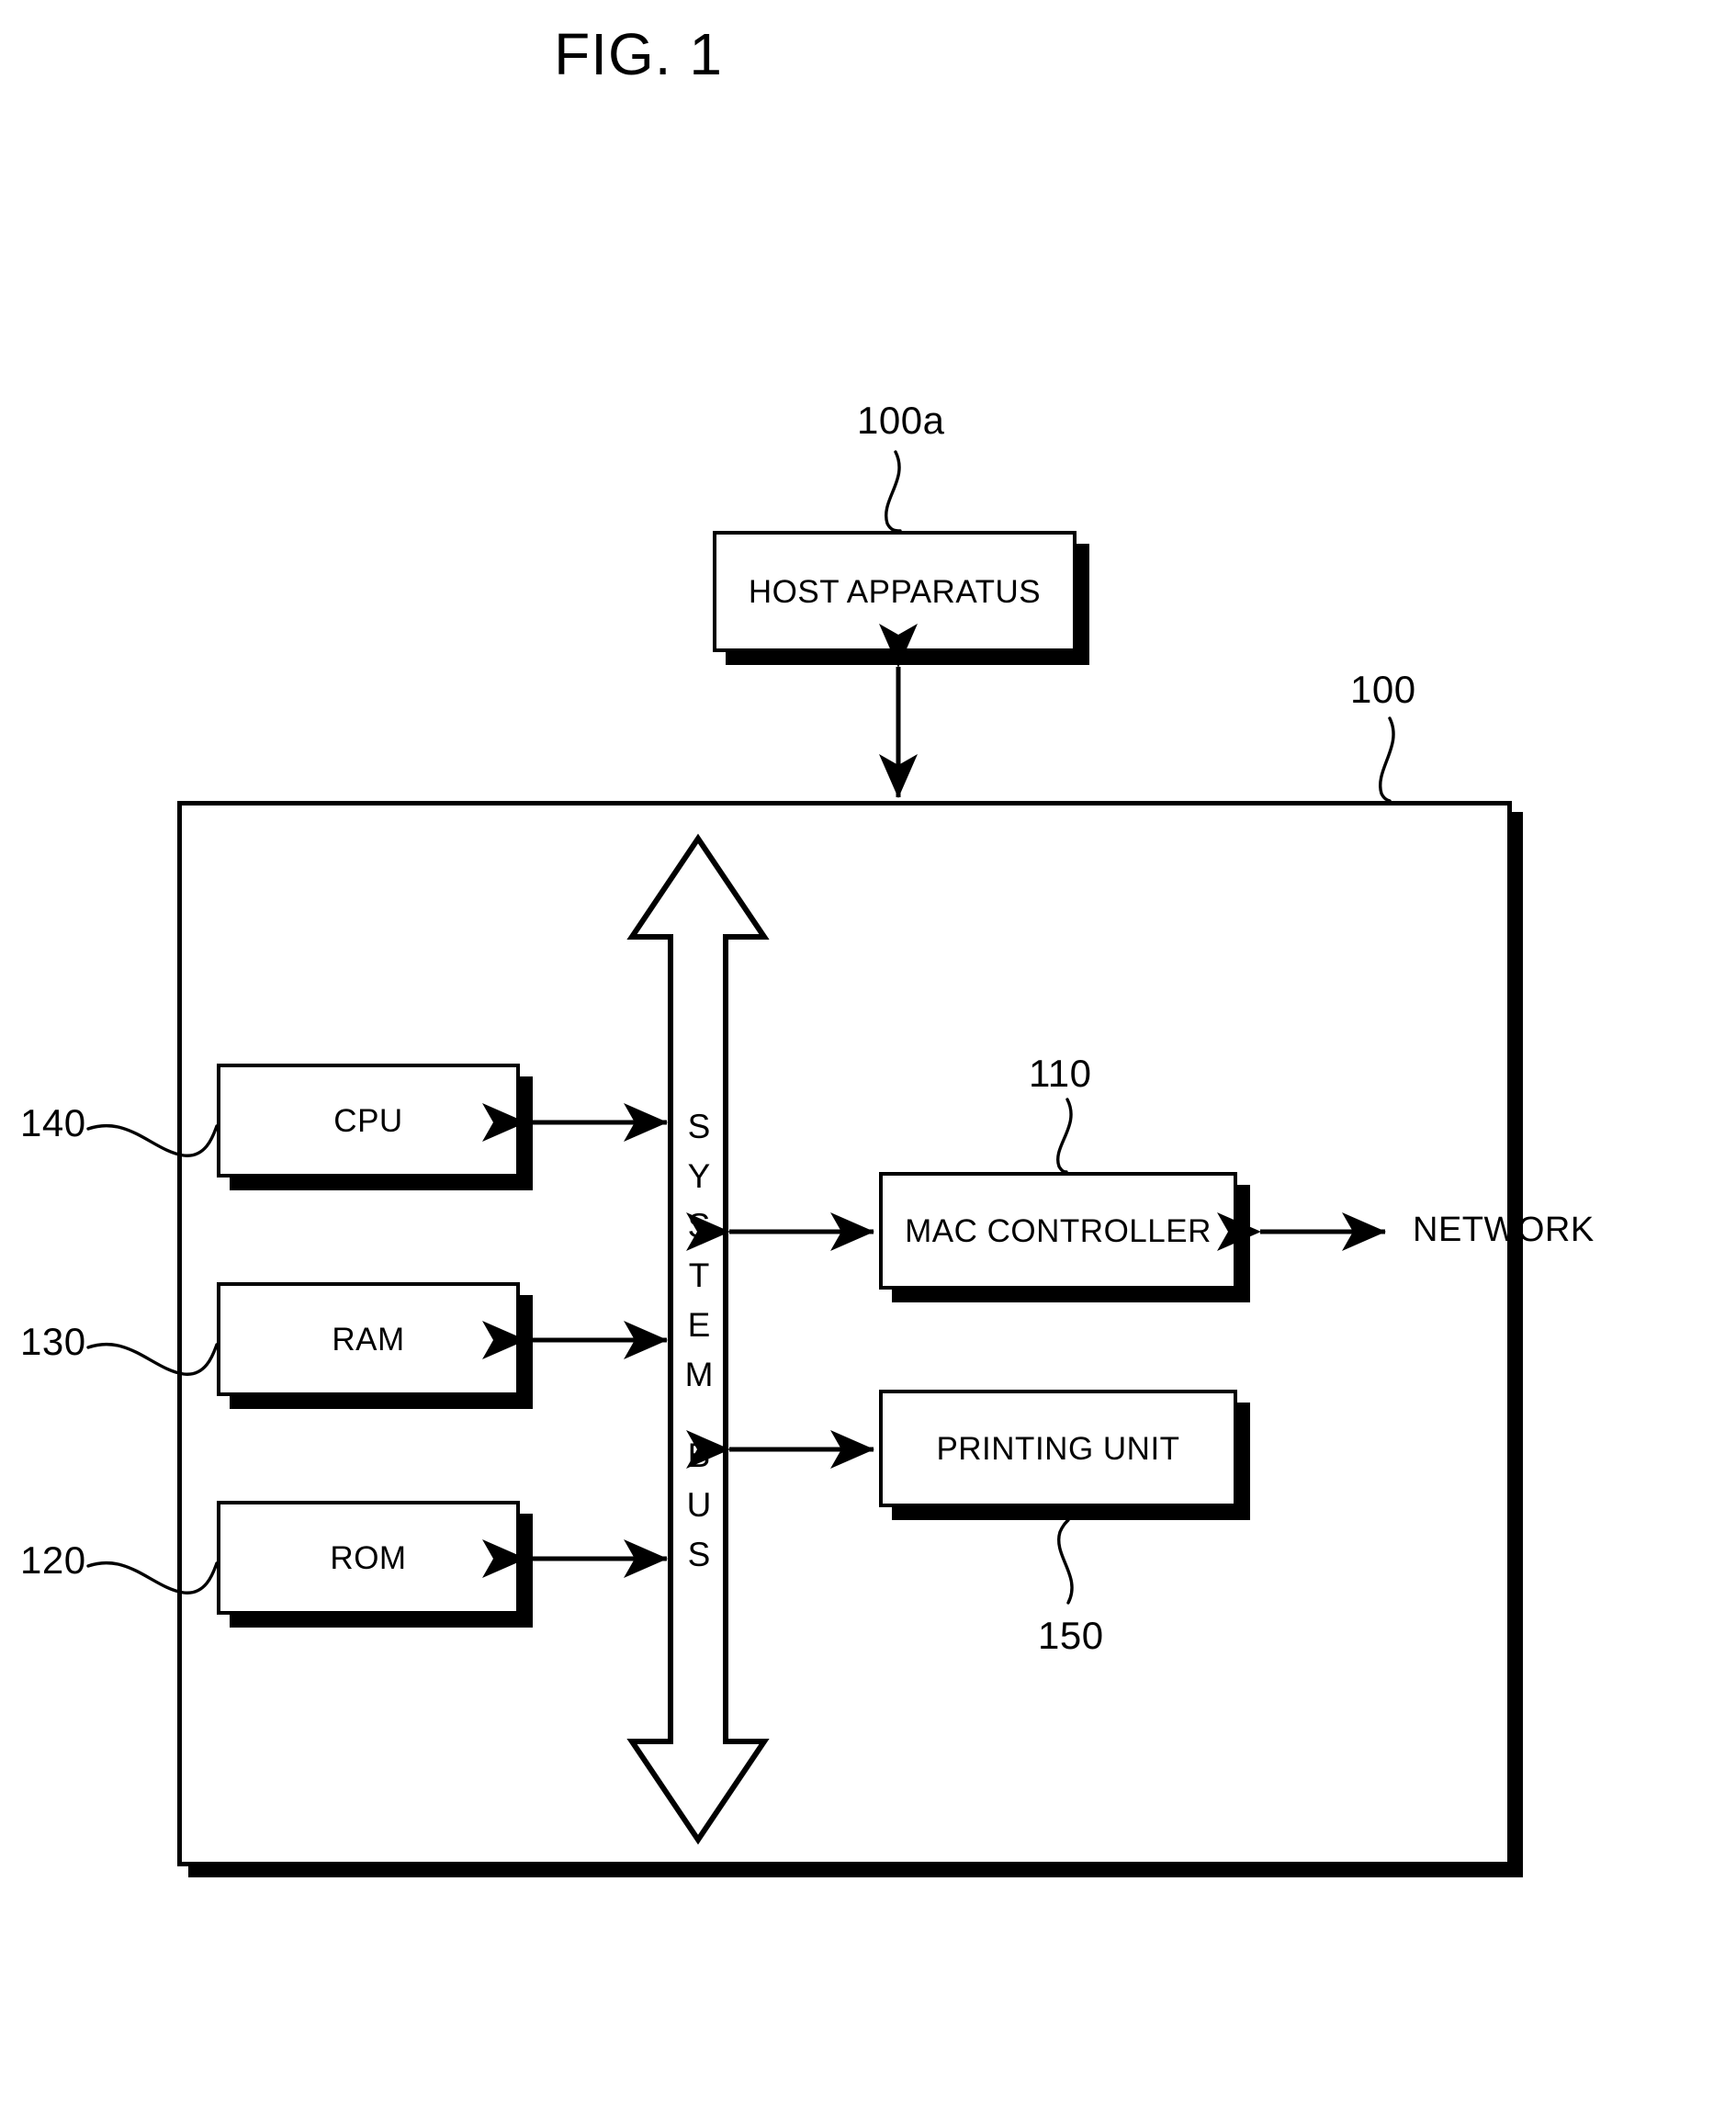  I want to click on ref-120: 120, so click(53, 1560).